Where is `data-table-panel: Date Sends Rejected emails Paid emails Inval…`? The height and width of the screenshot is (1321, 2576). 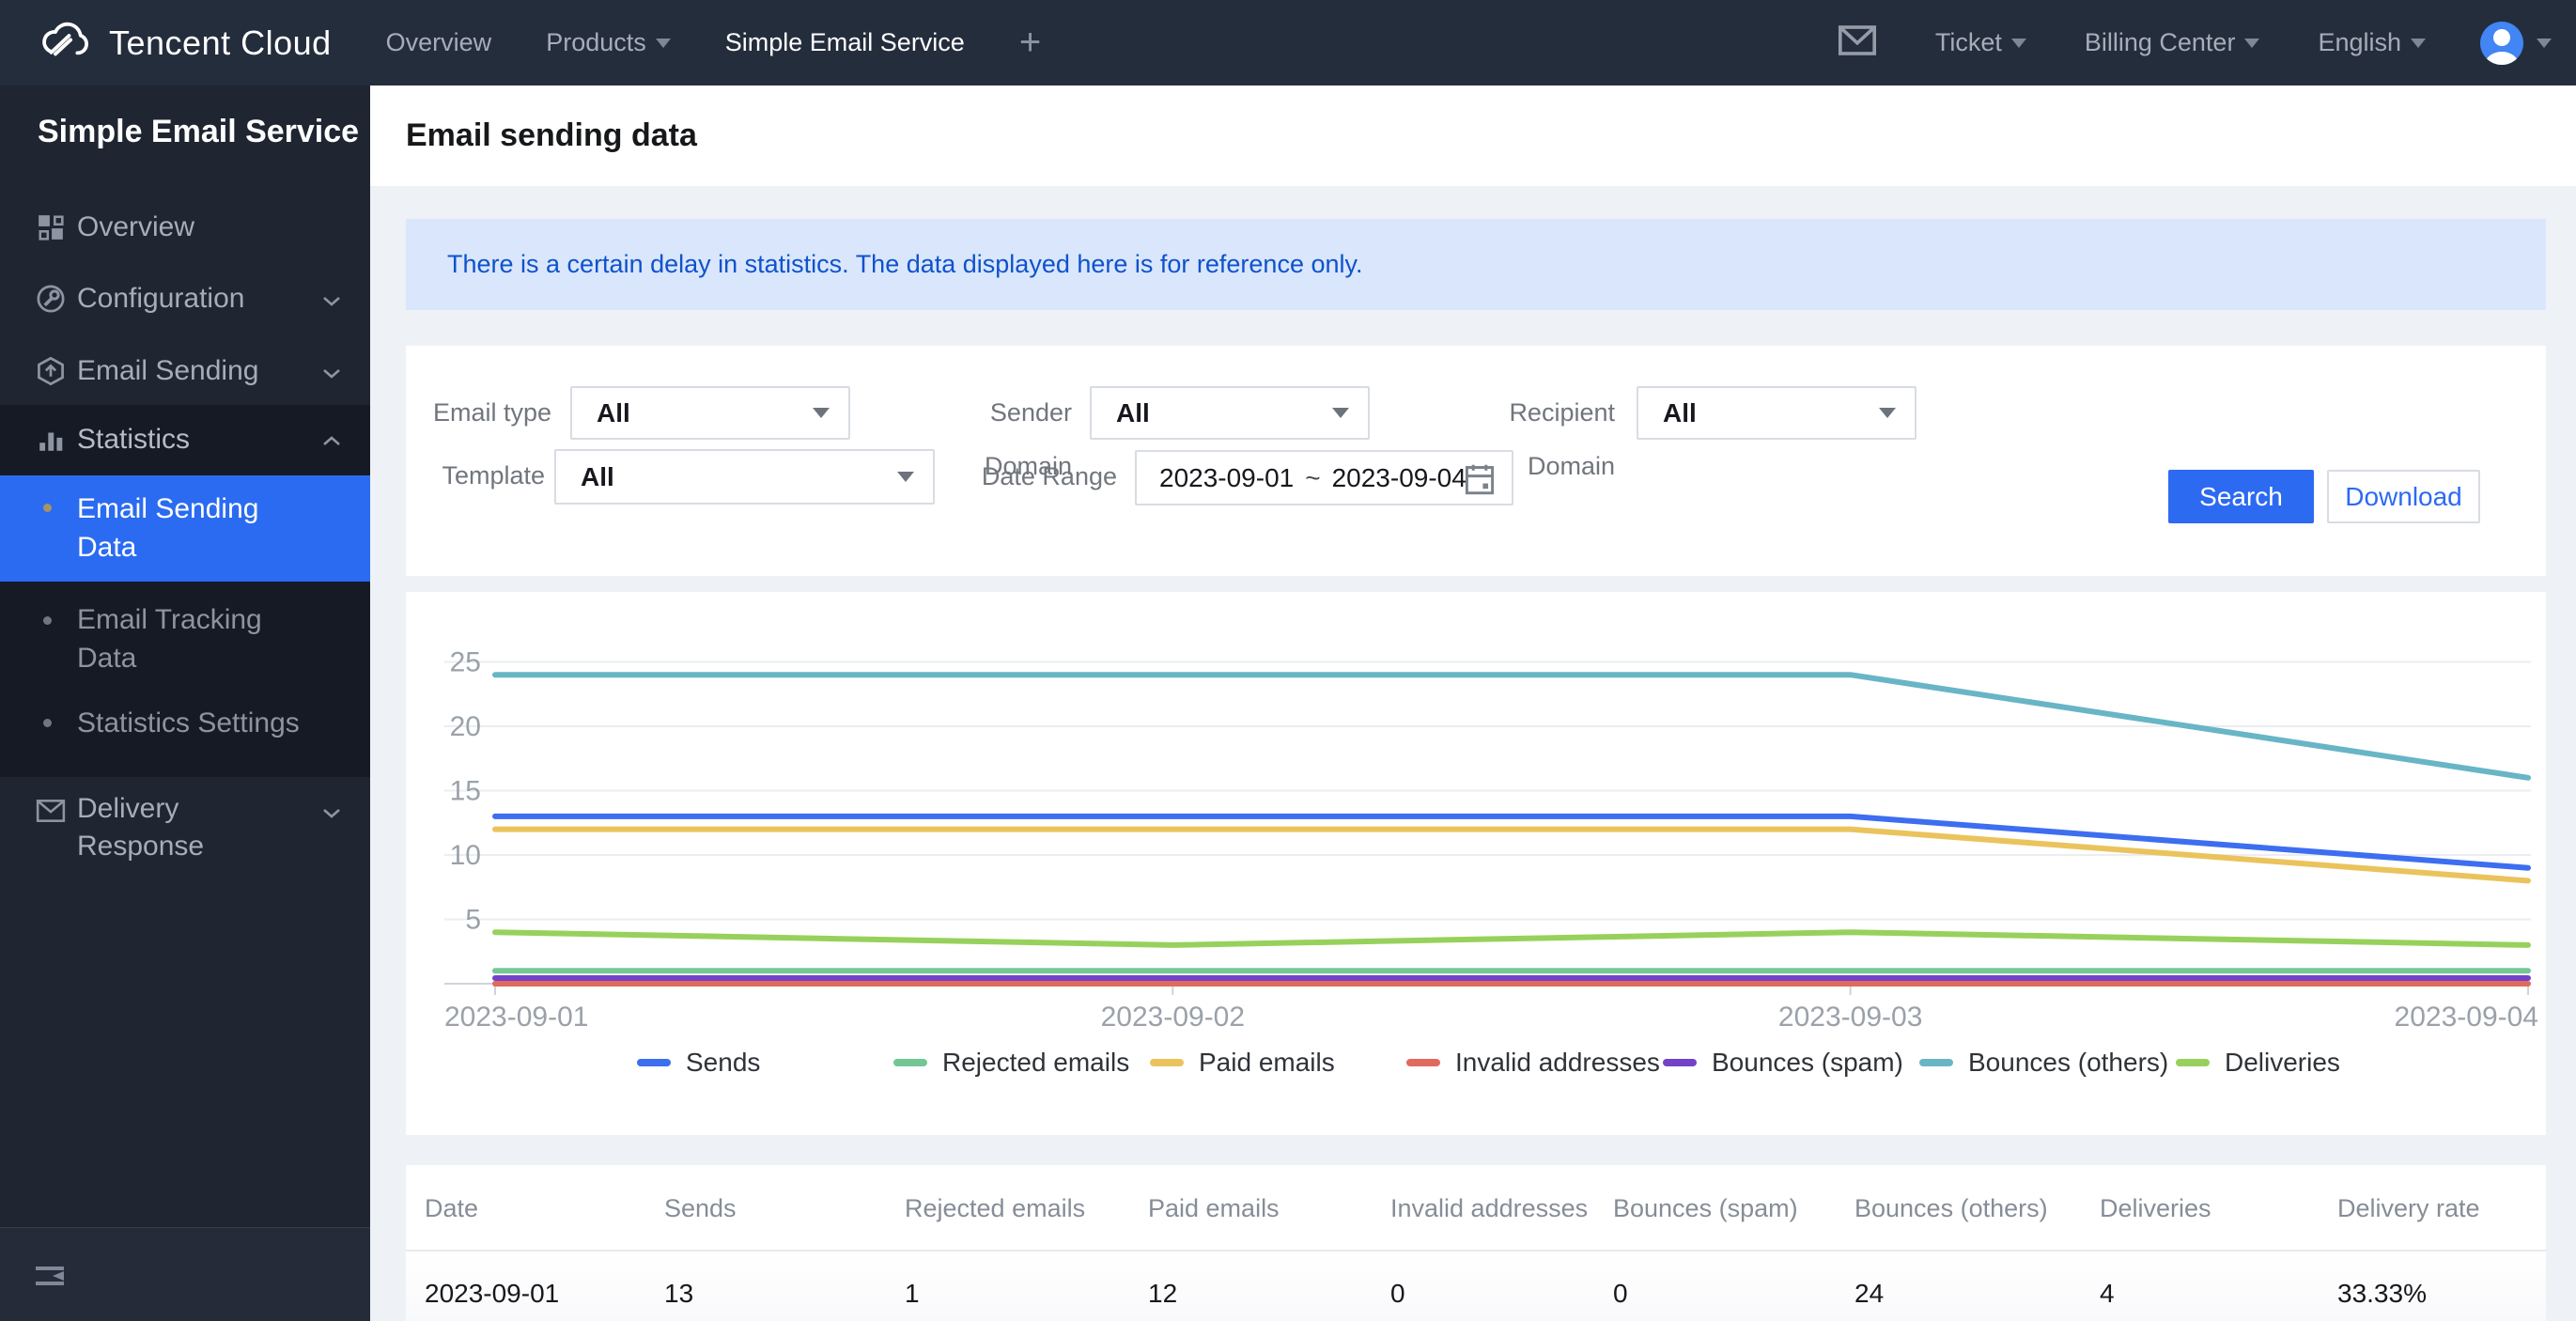 data-table-panel: Date Sends Rejected emails Paid emails Inval… is located at coordinates (1476, 1243).